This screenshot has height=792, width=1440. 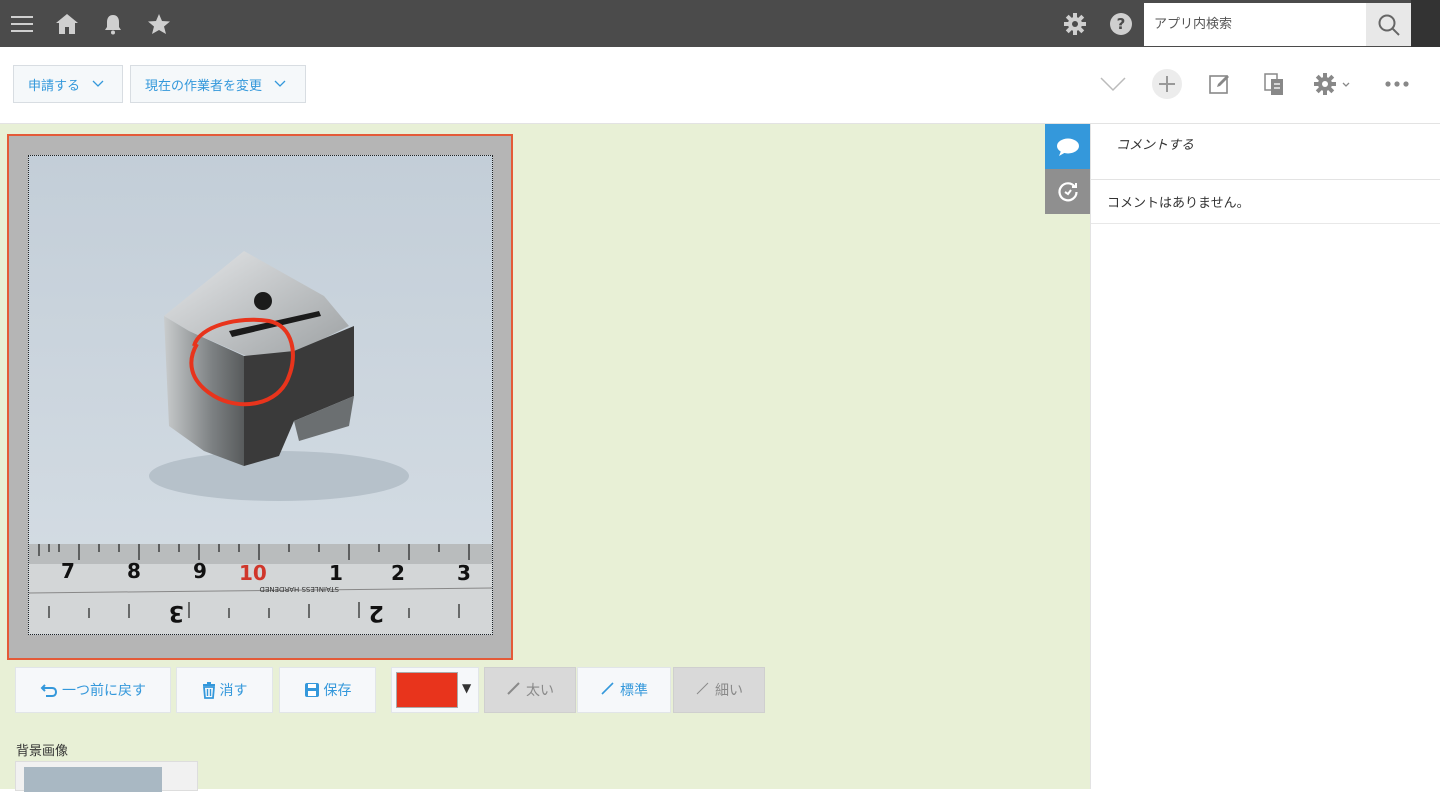 I want to click on more-icon, so click(x=1397, y=84).